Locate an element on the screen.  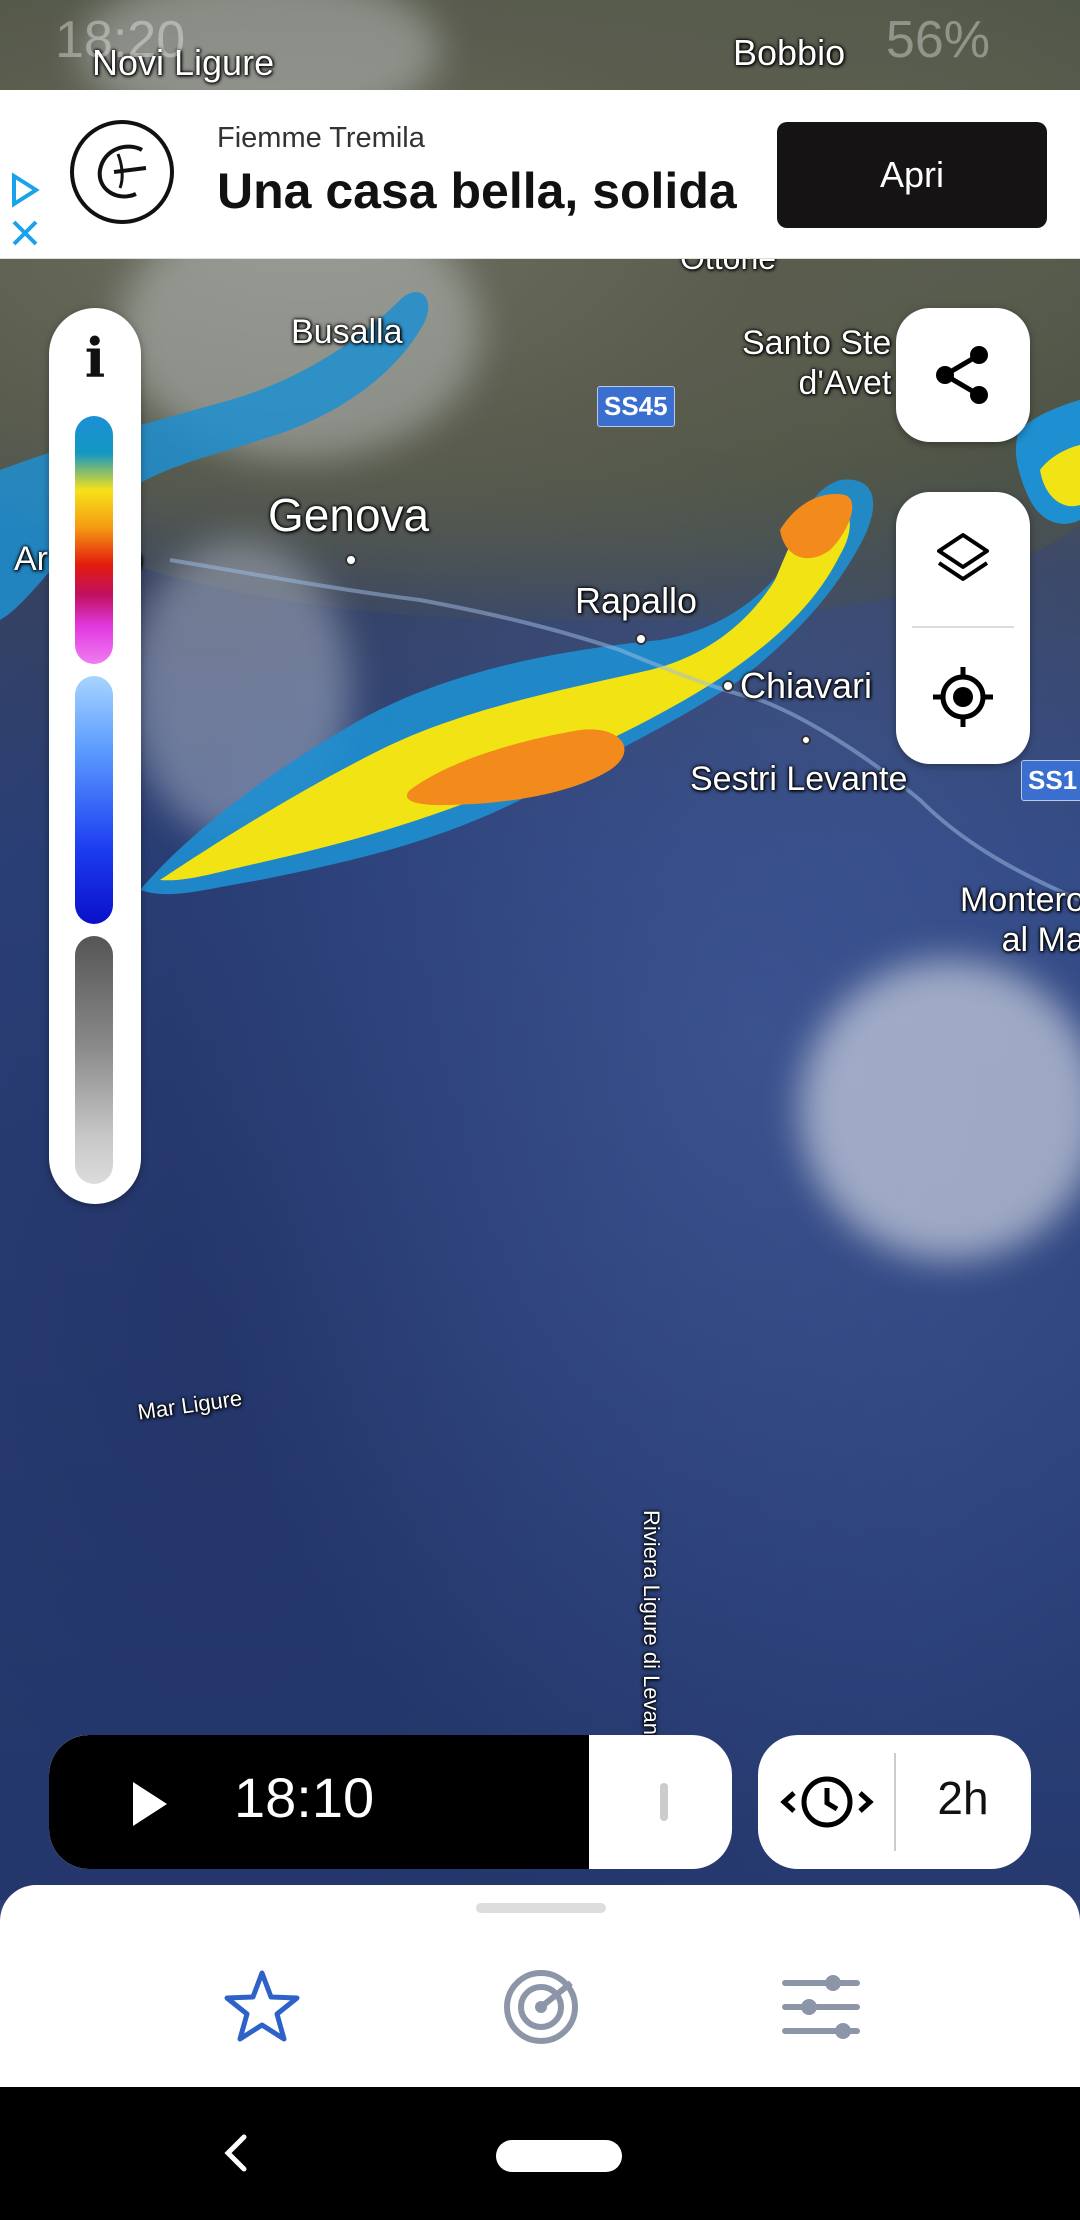
timeline-time: 18:10 is located at coordinates (304, 1797).